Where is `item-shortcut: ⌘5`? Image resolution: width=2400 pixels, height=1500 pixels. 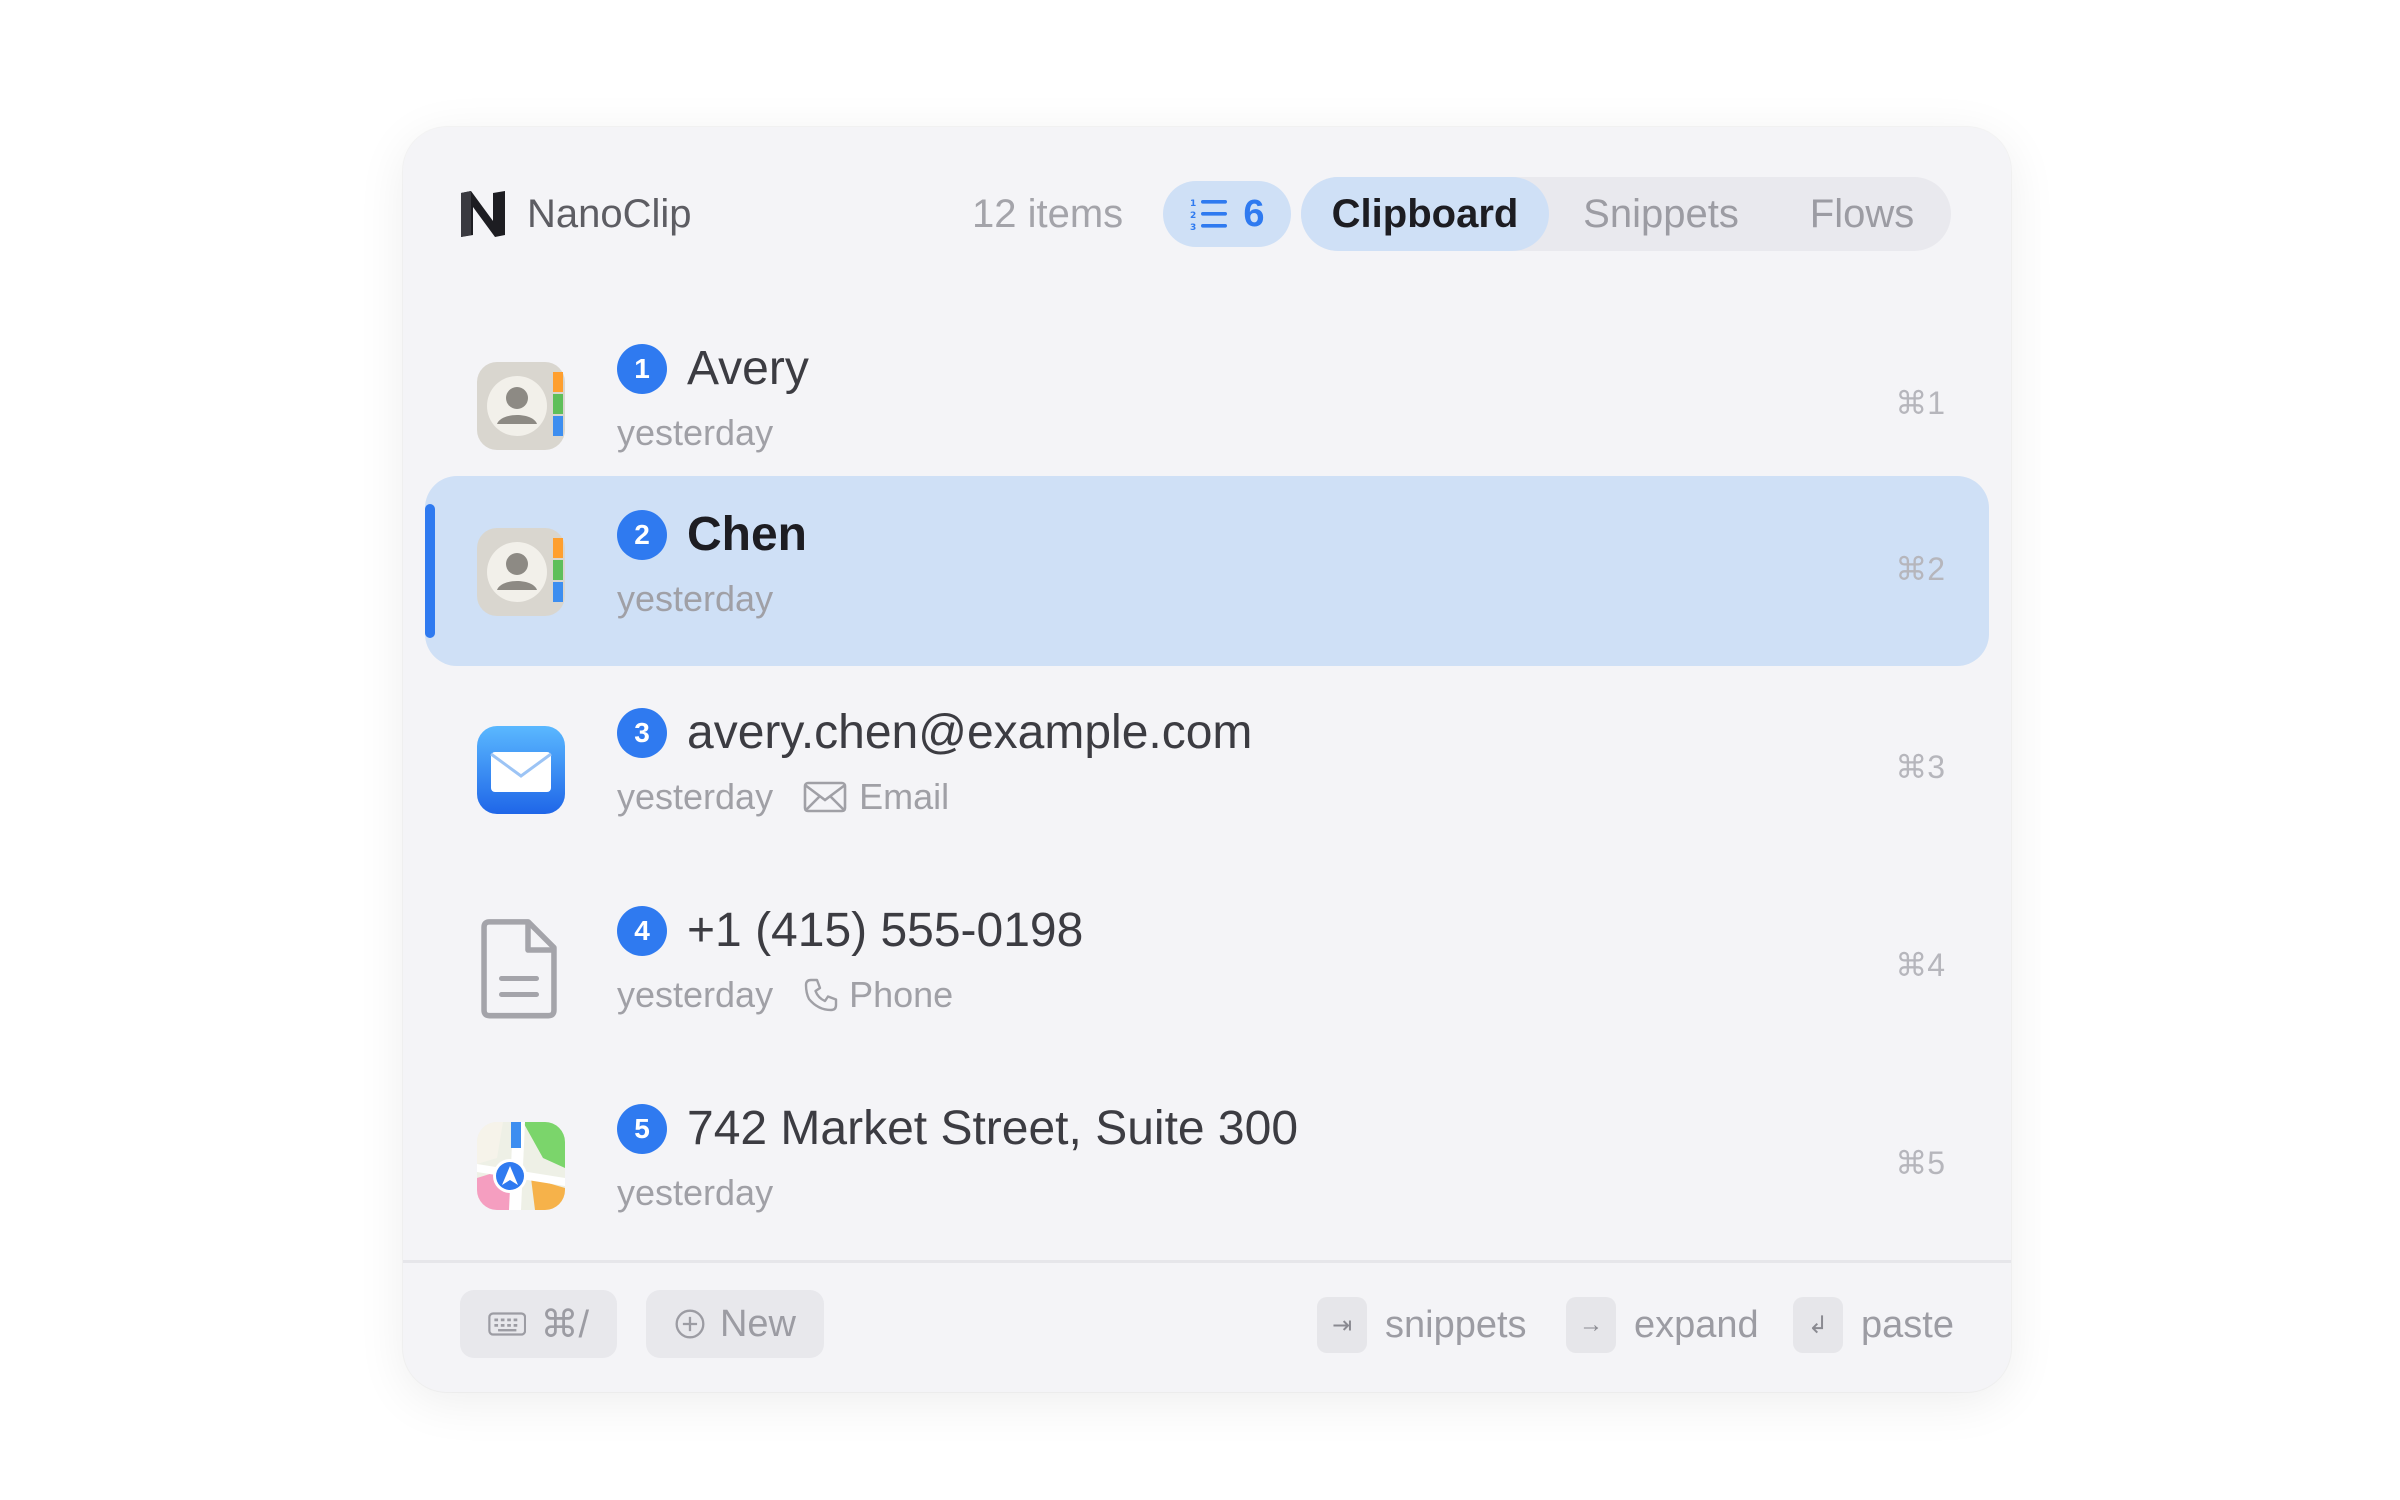
item-shortcut: ⌘5 is located at coordinates (1920, 1163).